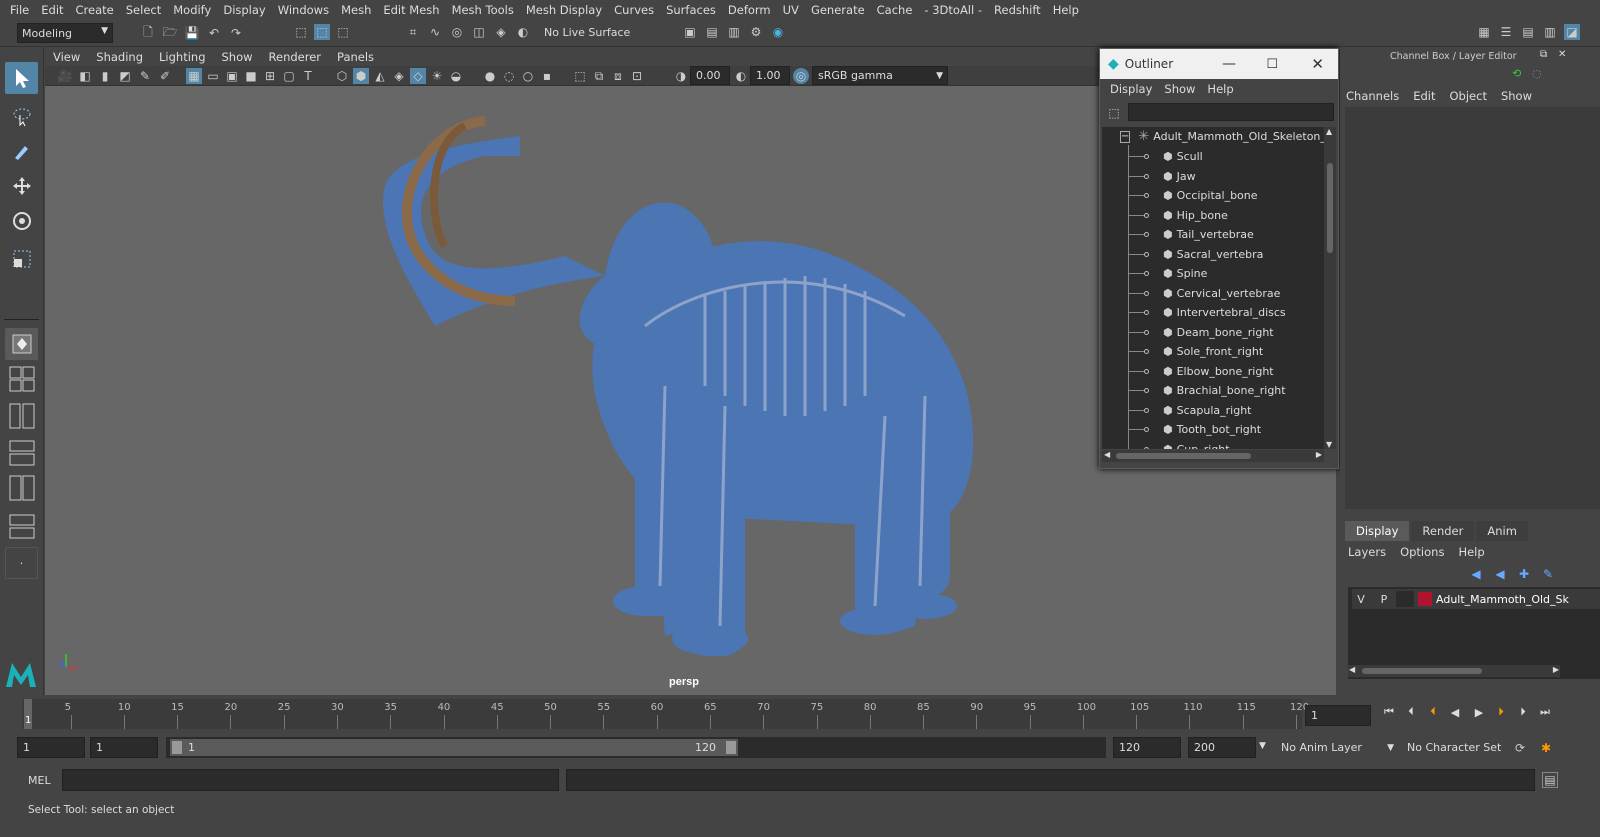 Image resolution: width=1600 pixels, height=837 pixels. What do you see at coordinates (691, 10) in the screenshot?
I see `menu-surfaces: Surfaces` at bounding box center [691, 10].